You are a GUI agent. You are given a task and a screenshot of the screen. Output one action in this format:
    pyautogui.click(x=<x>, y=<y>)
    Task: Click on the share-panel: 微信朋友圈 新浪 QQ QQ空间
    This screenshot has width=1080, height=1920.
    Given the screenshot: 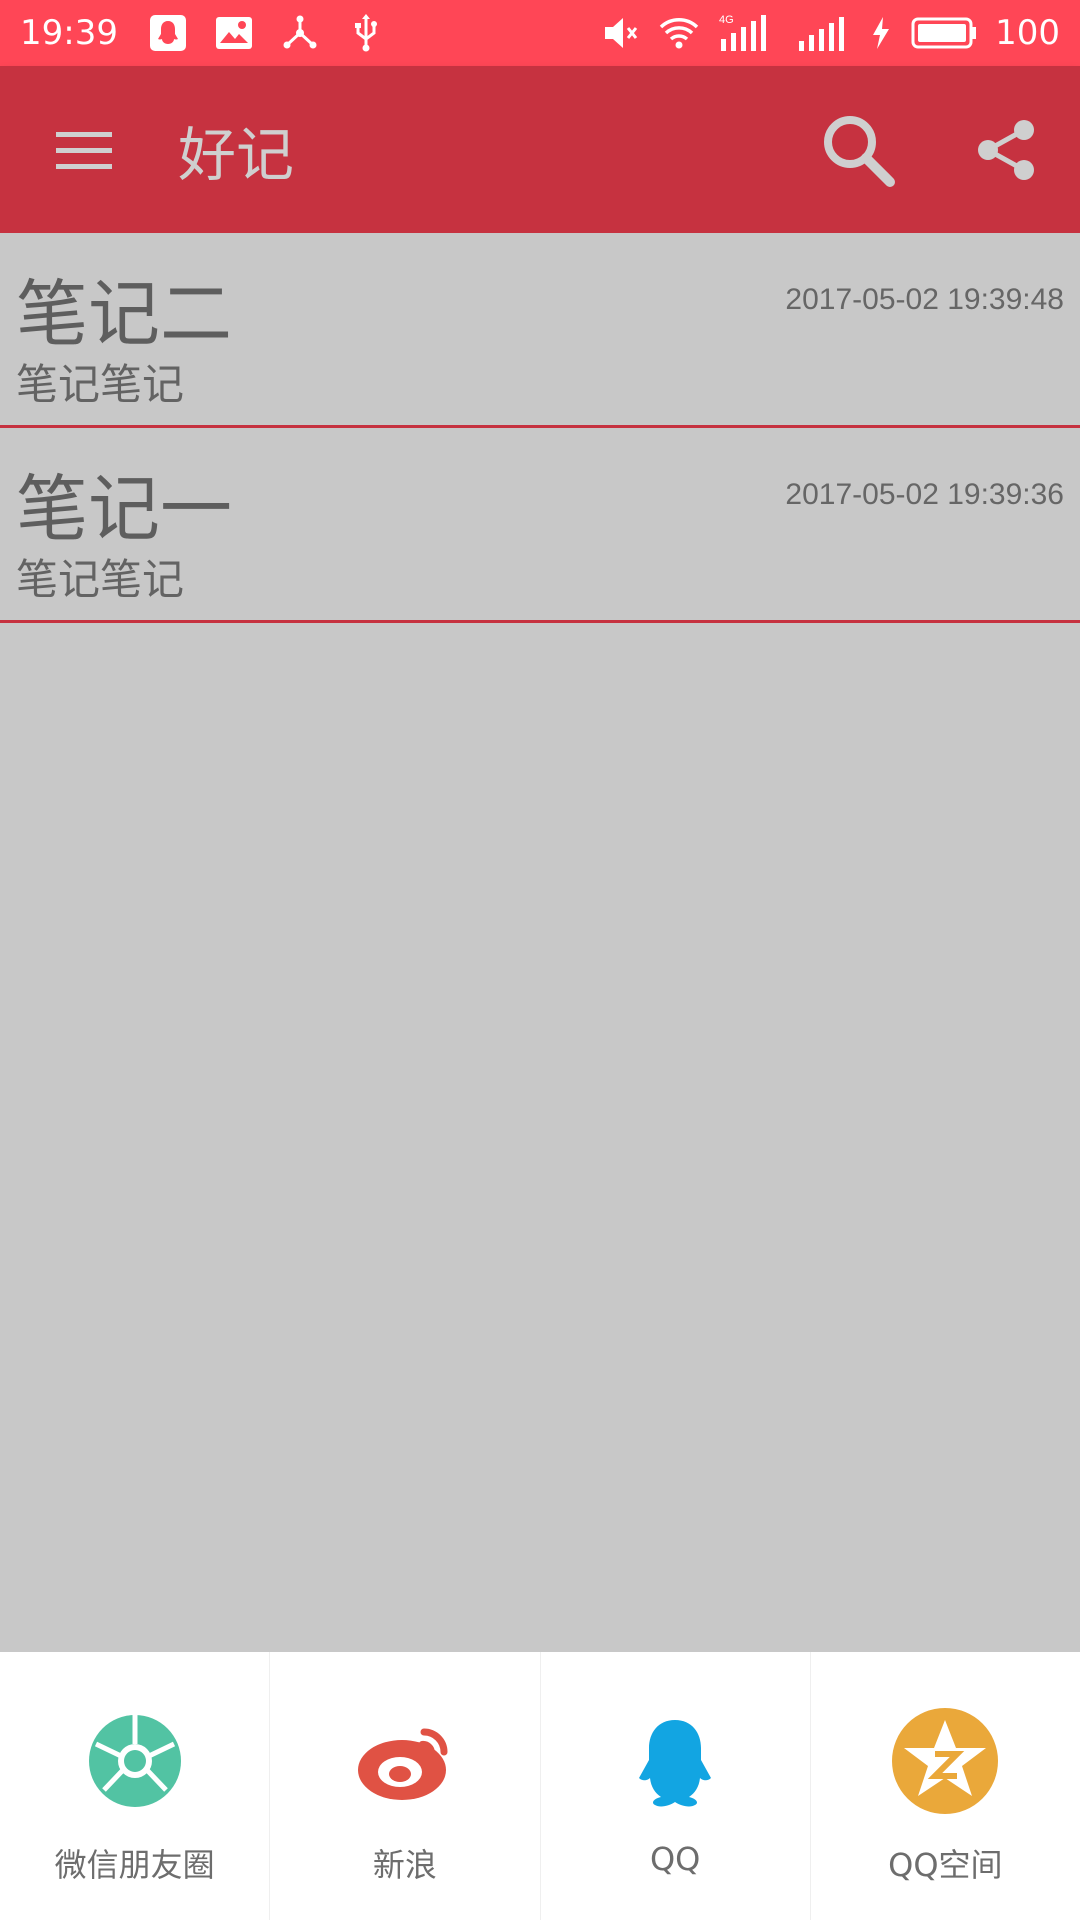 What is the action you would take?
    pyautogui.click(x=540, y=1786)
    